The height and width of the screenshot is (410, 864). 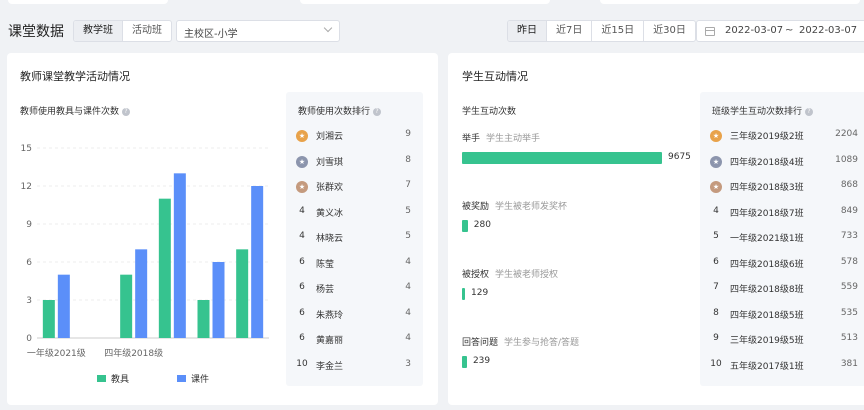 What do you see at coordinates (330, 315) in the screenshot?
I see `rank-name: 朱燕玲` at bounding box center [330, 315].